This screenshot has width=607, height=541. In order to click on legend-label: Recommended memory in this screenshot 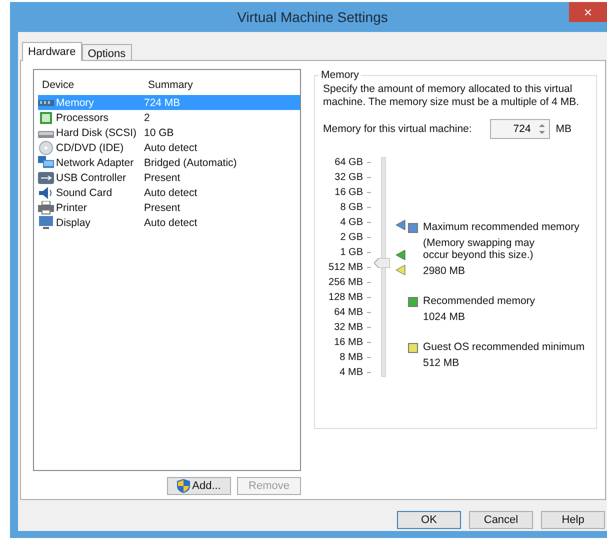, I will do `click(479, 301)`.